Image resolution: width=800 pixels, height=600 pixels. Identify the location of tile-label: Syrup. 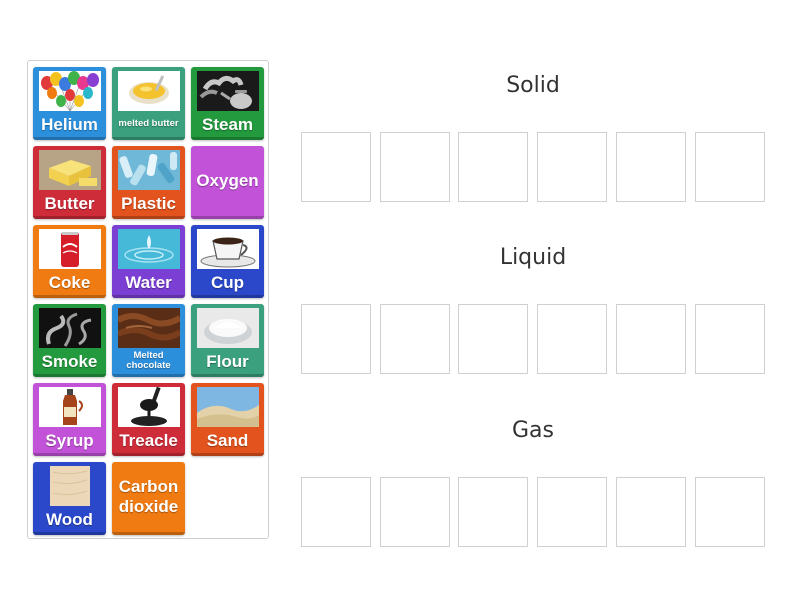
(69, 440).